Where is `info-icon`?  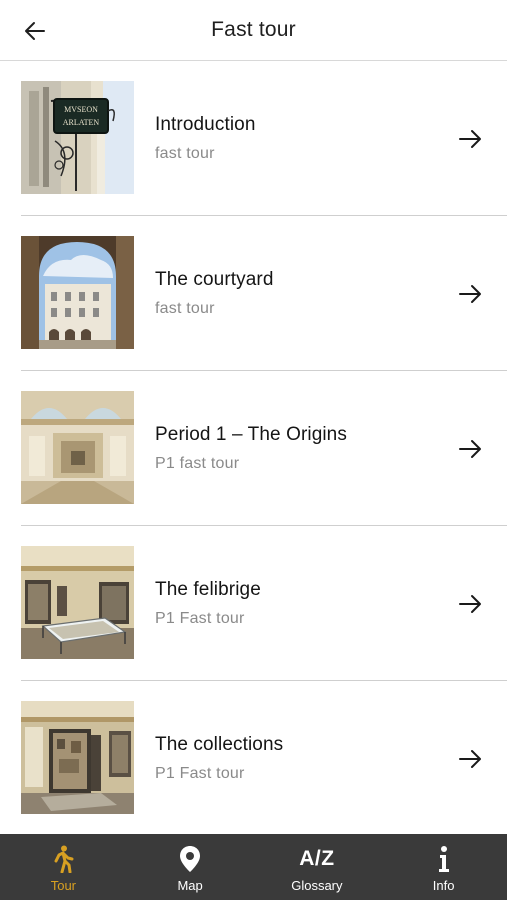
info-icon is located at coordinates (443, 859).